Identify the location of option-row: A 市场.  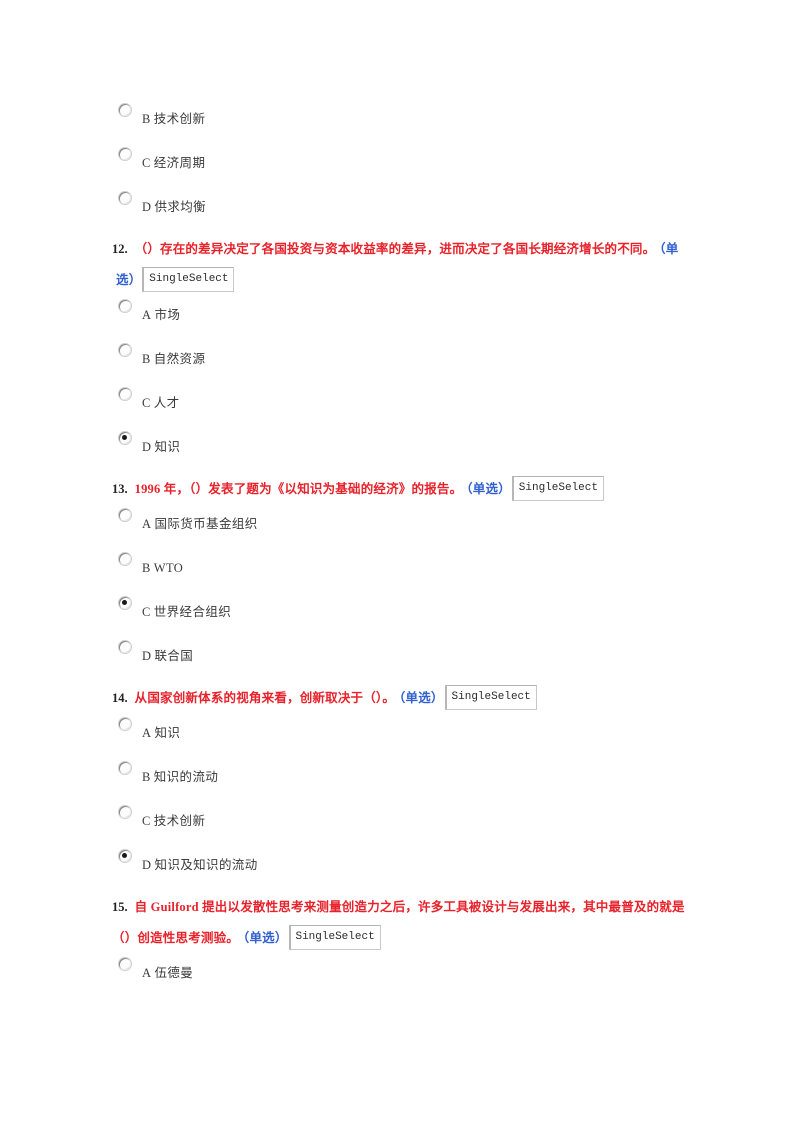
(402, 318).